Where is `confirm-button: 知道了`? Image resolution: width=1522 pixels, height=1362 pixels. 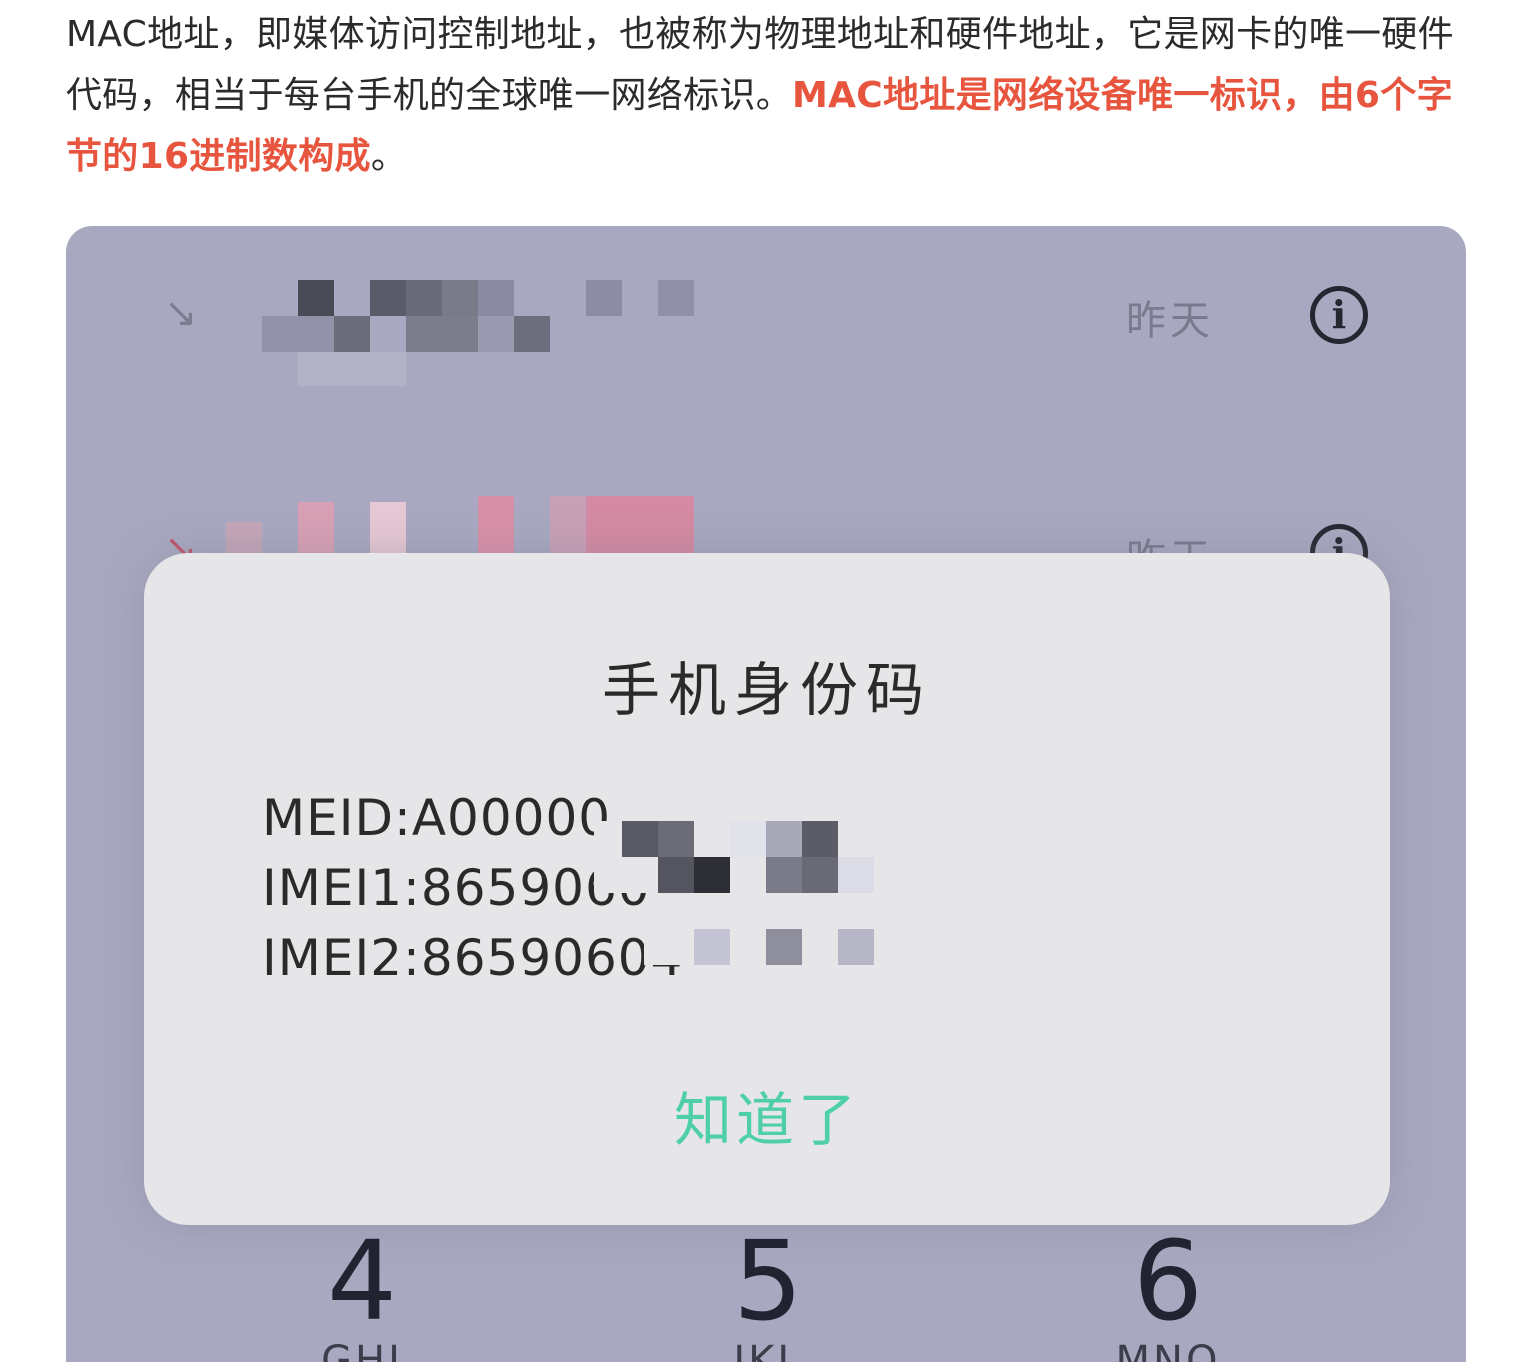 confirm-button: 知道了 is located at coordinates (767, 1115).